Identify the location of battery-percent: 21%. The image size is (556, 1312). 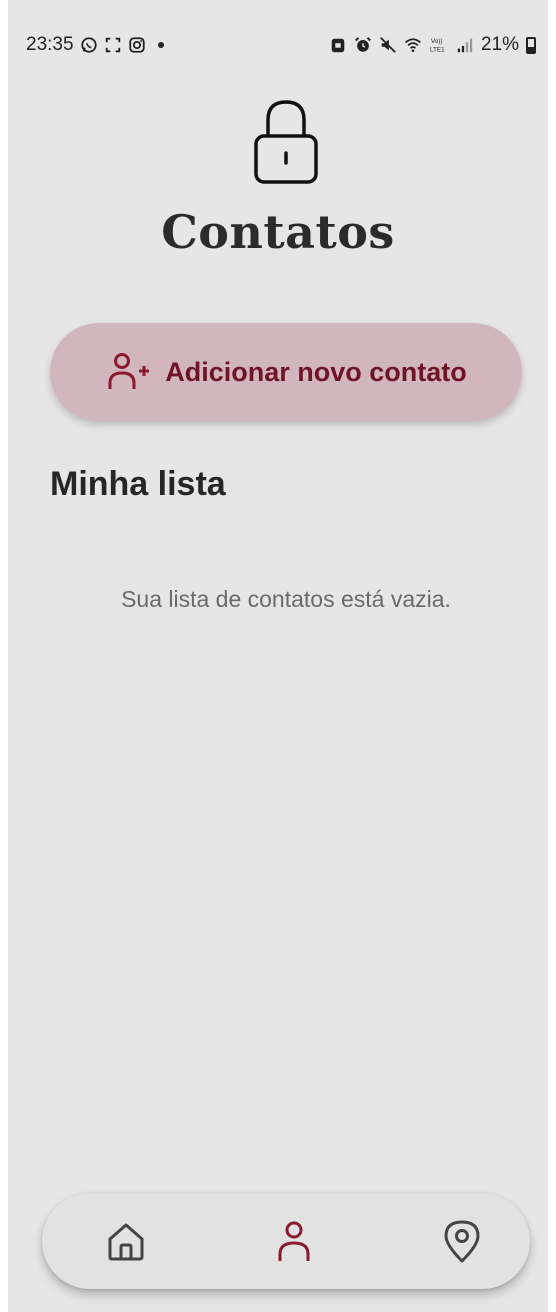
(499, 44).